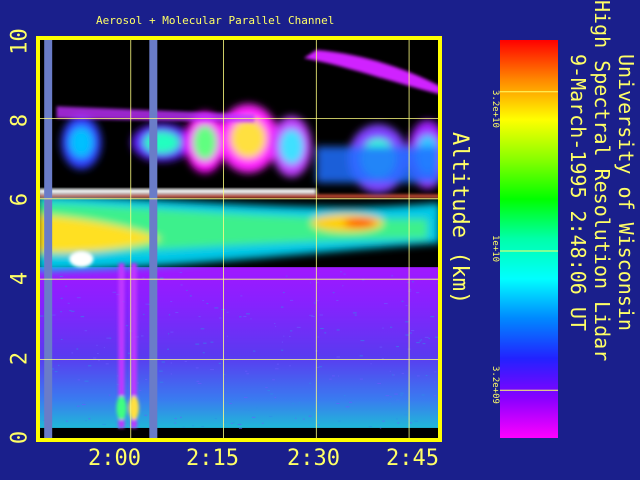 This screenshot has width=640, height=480. Describe the element at coordinates (239, 196) in the screenshot. I see `cloud-top-orange` at that location.